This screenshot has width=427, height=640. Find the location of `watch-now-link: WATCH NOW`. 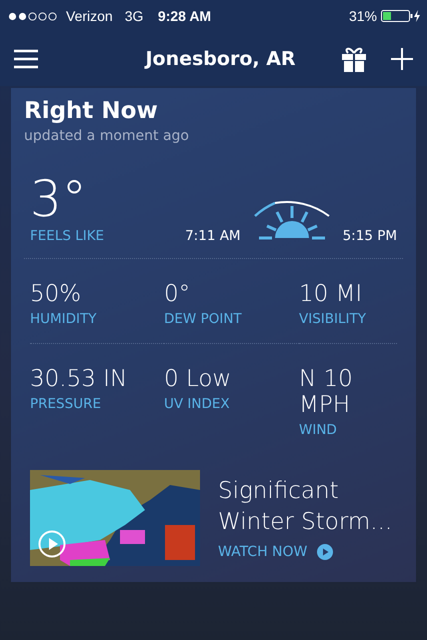

watch-now-link: WATCH NOW is located at coordinates (276, 552).